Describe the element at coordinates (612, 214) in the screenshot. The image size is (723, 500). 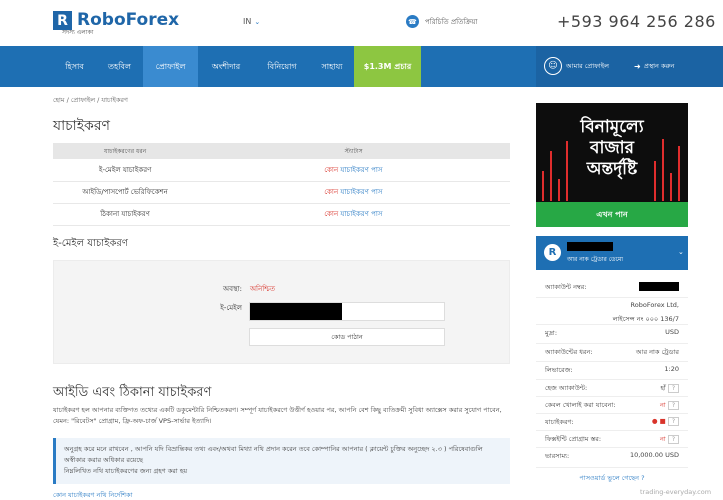
I see `get-now-button: এখন পান` at that location.